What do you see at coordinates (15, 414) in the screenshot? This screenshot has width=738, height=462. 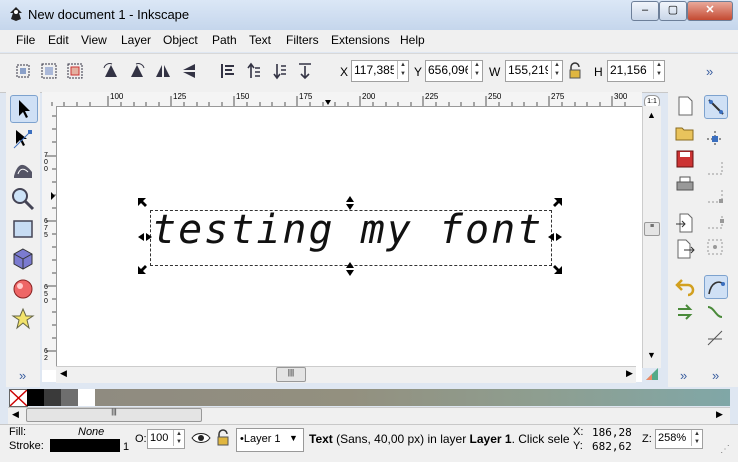 I see `palette-scroll-left: ◀` at bounding box center [15, 414].